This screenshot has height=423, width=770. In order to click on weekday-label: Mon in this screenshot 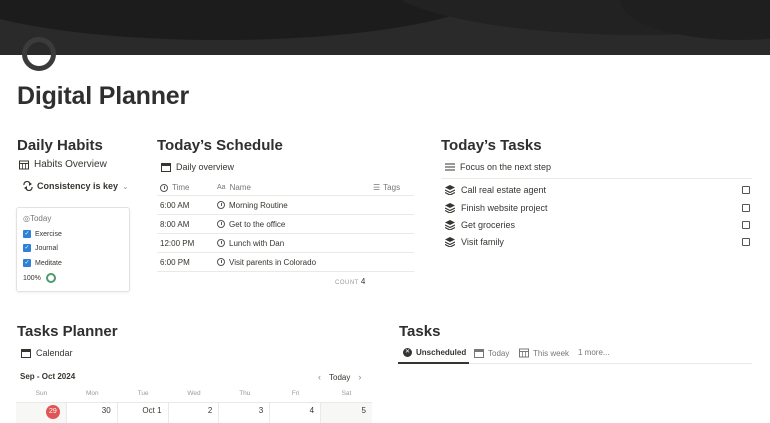, I will do `click(92, 393)`.